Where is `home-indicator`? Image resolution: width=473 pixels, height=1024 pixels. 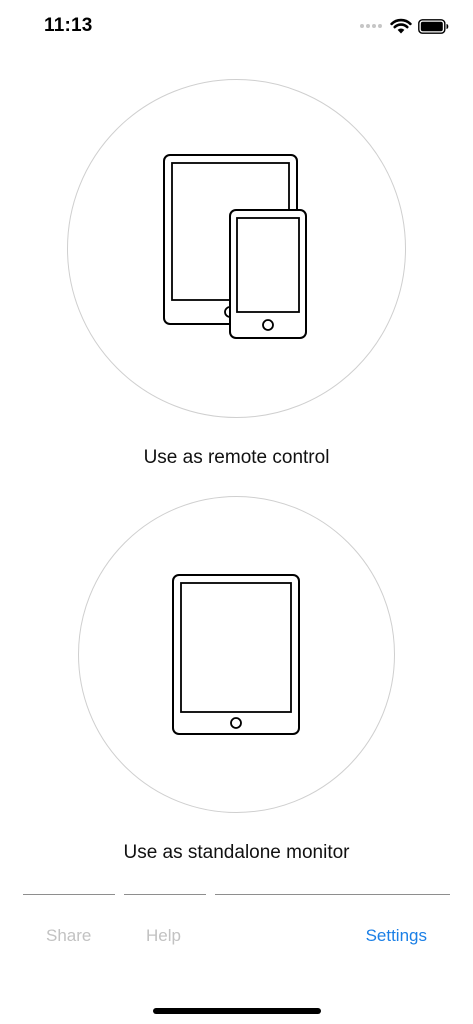 home-indicator is located at coordinates (237, 1011).